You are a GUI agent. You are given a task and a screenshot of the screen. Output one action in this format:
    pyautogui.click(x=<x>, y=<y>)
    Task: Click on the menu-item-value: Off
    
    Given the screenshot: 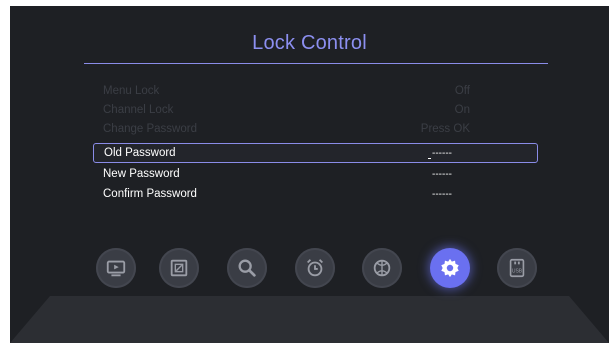 What is the action you would take?
    pyautogui.click(x=462, y=91)
    